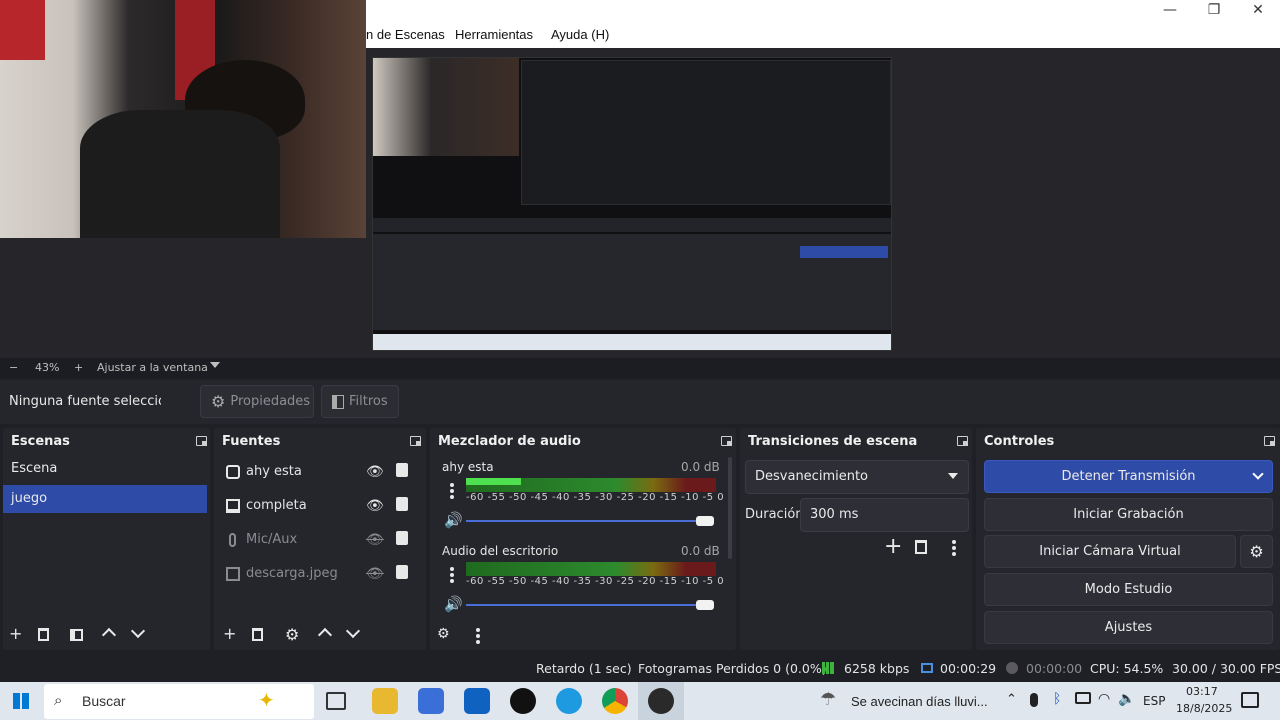 This screenshot has height=720, width=1280. I want to click on close-button: ✕, so click(1258, 11).